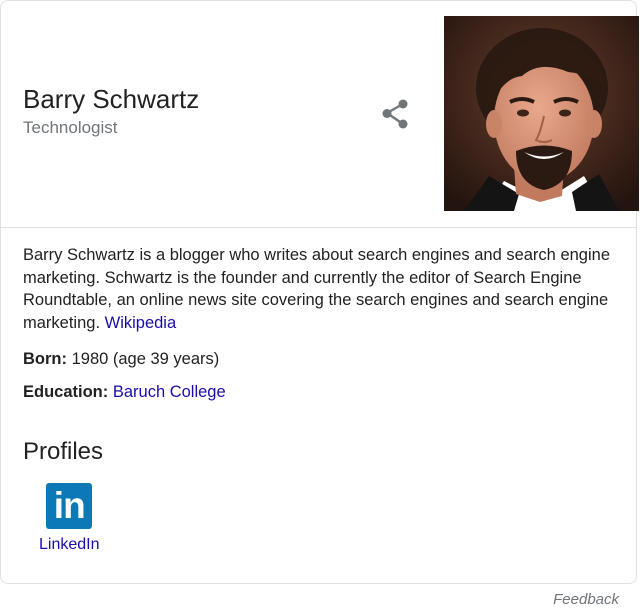 Image resolution: width=640 pixels, height=608 pixels. I want to click on linkedin-icon-text: in, so click(69, 505).